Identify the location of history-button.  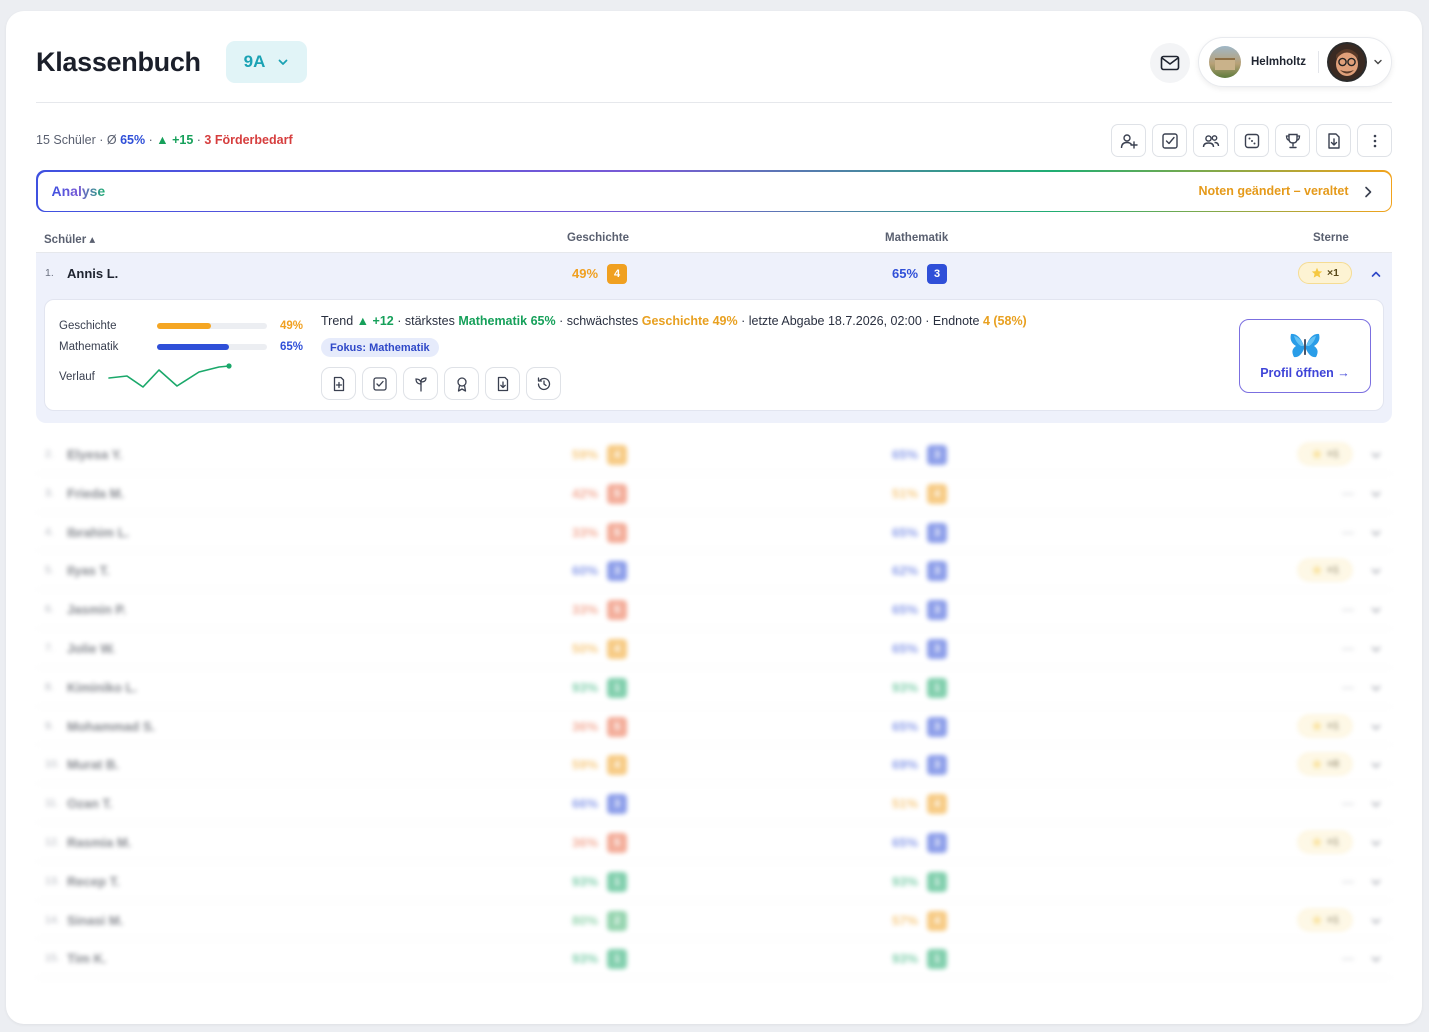
(543, 383).